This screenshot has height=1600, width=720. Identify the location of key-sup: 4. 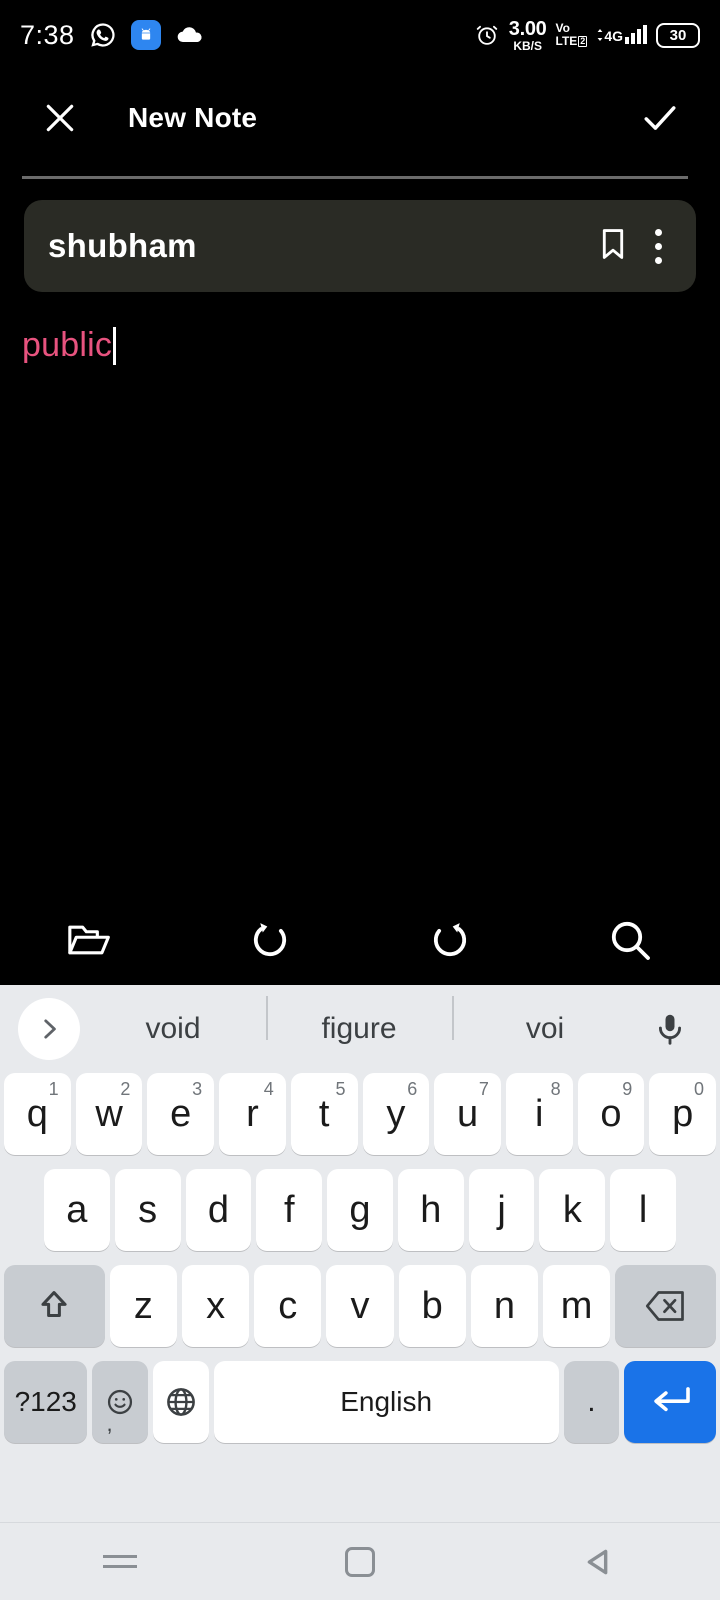
(268, 1089).